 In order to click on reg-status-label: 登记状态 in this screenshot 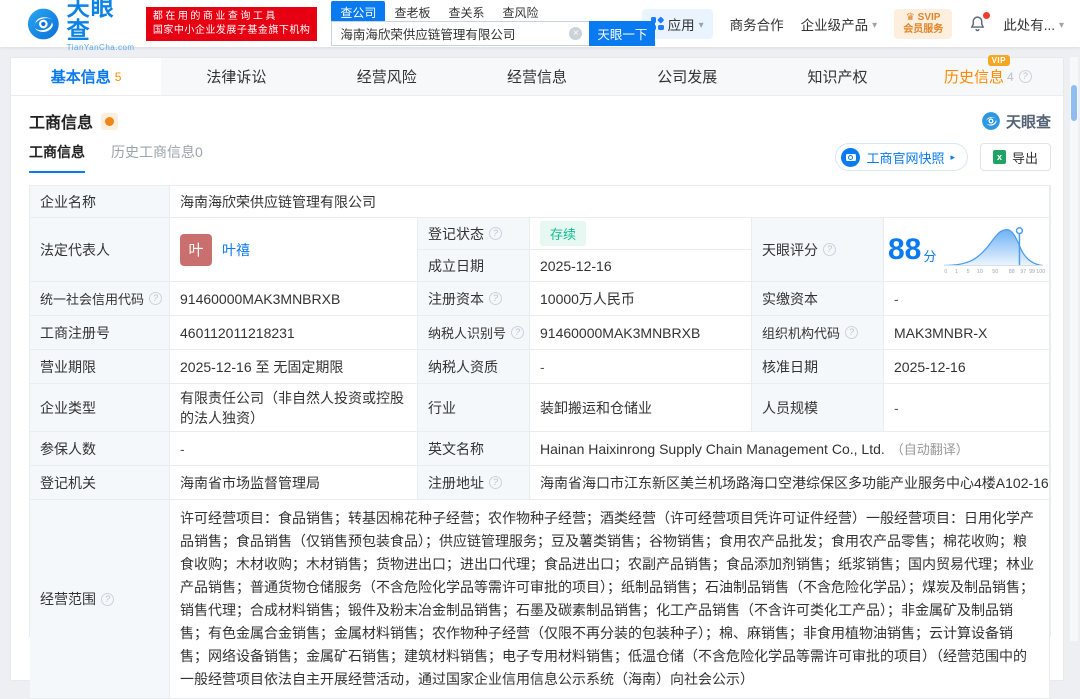, I will do `click(474, 234)`.